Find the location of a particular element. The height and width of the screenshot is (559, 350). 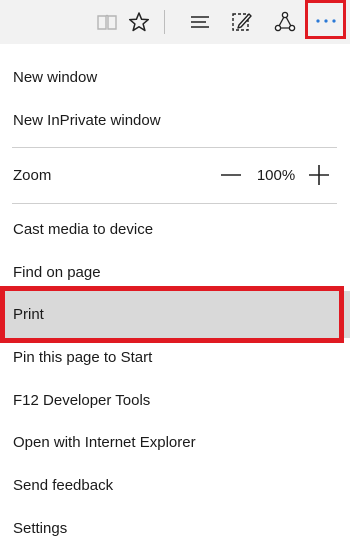

menu-item-cast-media: Cast media to device is located at coordinates (175, 229).